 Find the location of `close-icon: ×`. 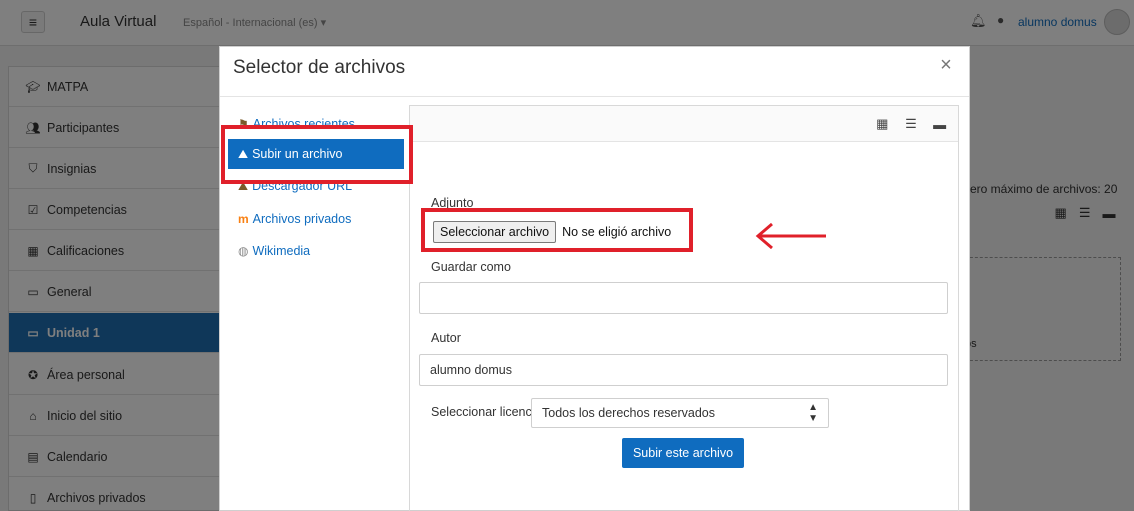

close-icon: × is located at coordinates (946, 65).